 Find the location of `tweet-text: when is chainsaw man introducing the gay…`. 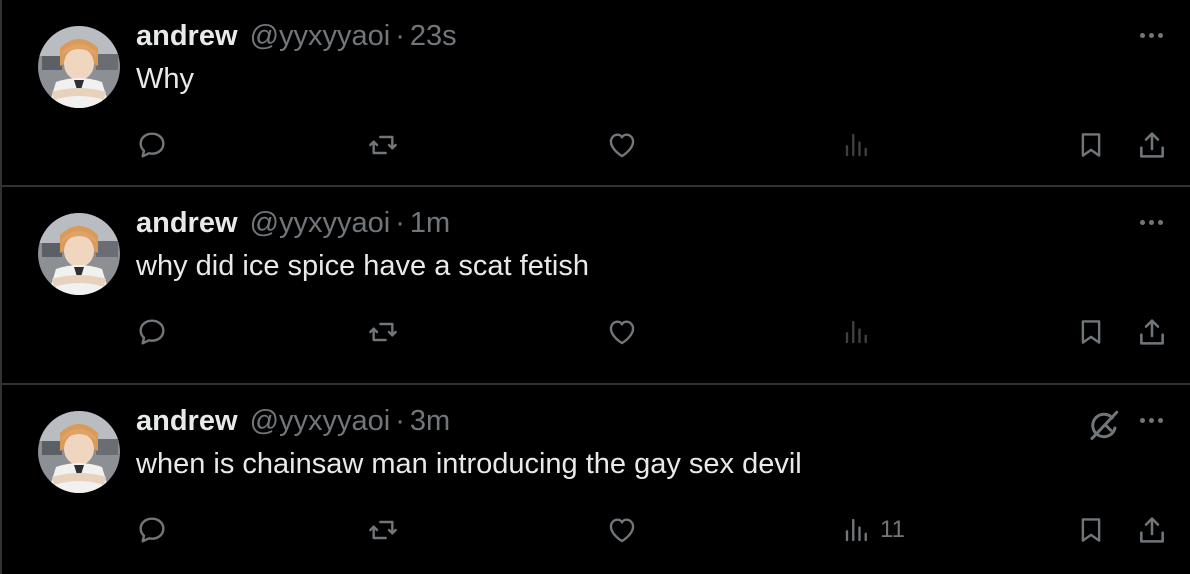

tweet-text: when is chainsaw man introducing the gay… is located at coordinates (469, 464).